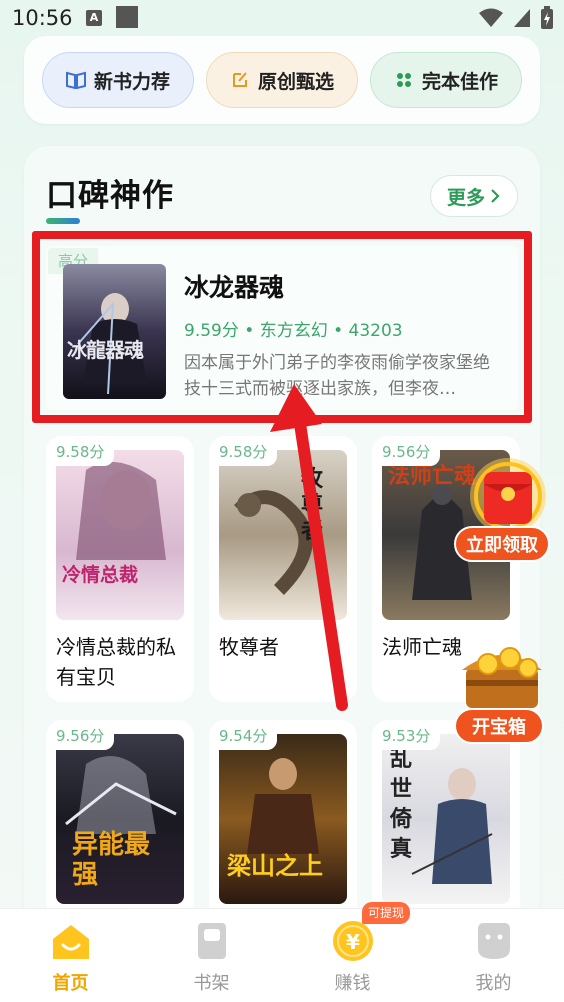 The image size is (564, 1002). I want to click on red-packet-widget: 立即领取, so click(500, 509).